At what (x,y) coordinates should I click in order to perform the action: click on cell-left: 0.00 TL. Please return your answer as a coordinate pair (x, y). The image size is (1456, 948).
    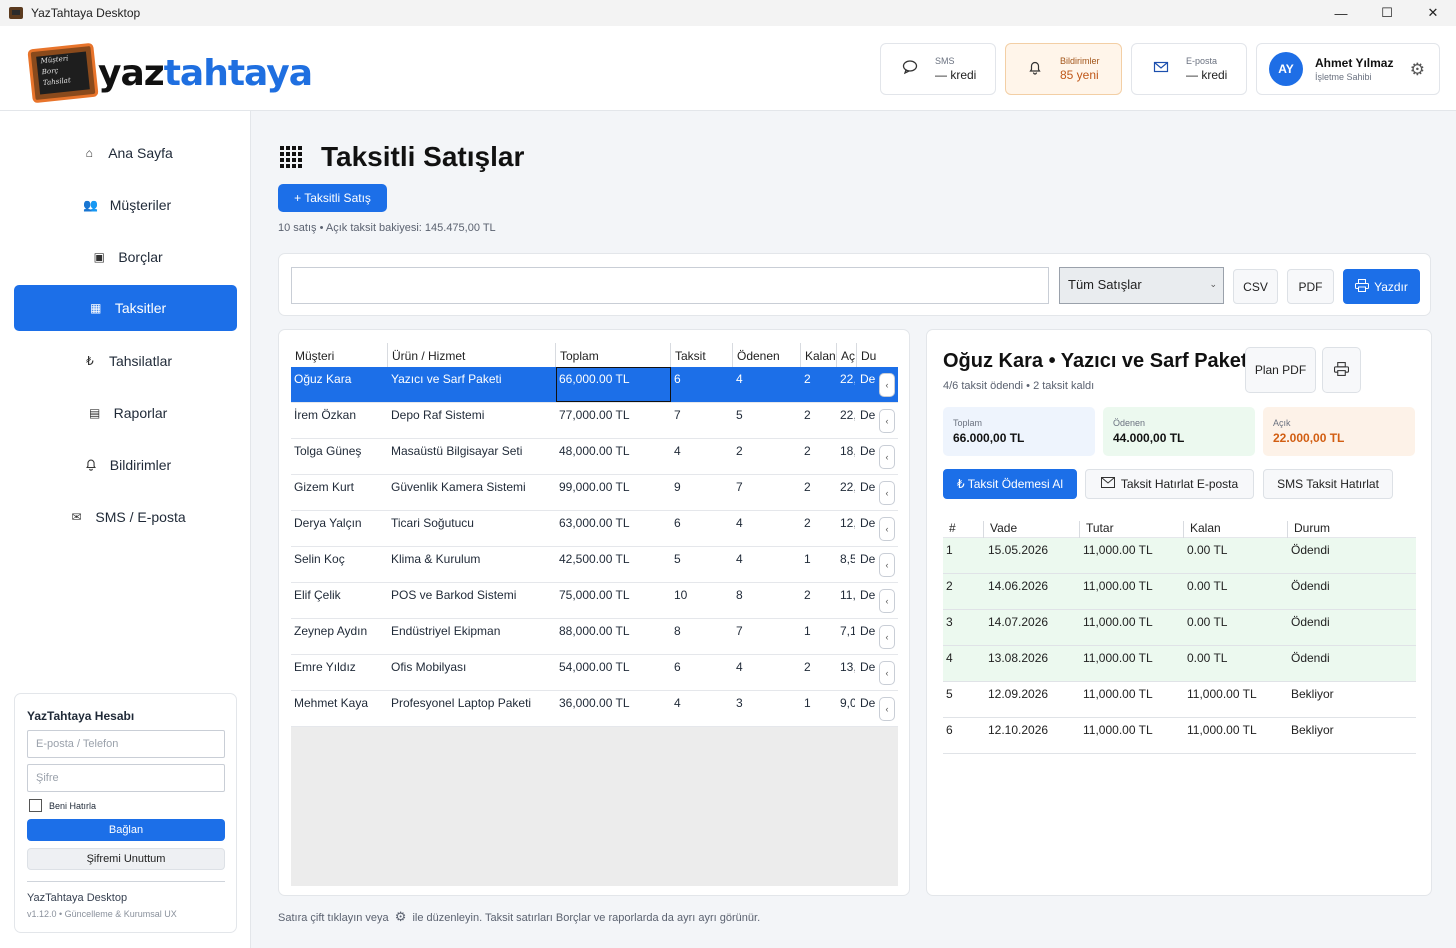
    Looking at the image, I should click on (1207, 586).